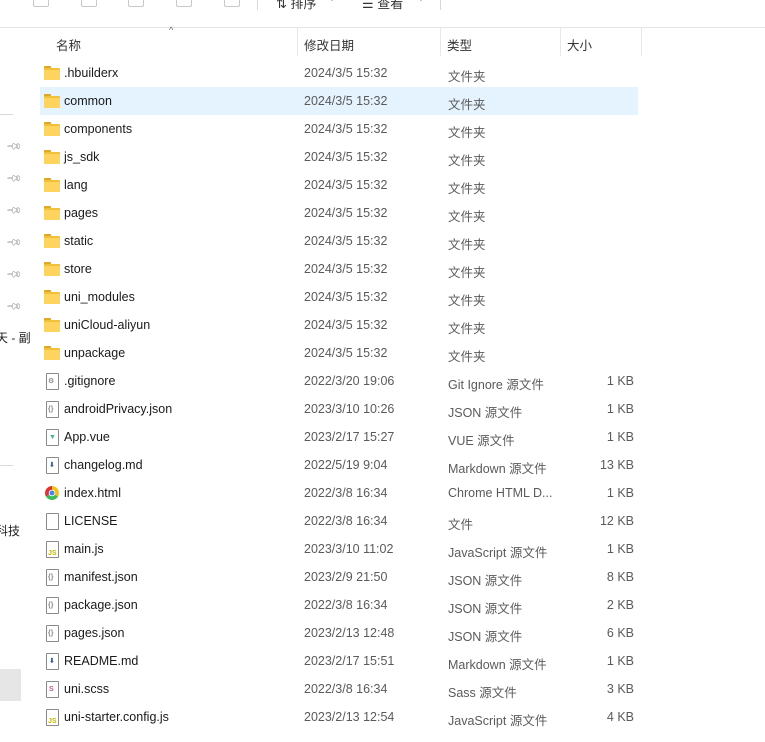  I want to click on folder-icon, so click(52, 213).